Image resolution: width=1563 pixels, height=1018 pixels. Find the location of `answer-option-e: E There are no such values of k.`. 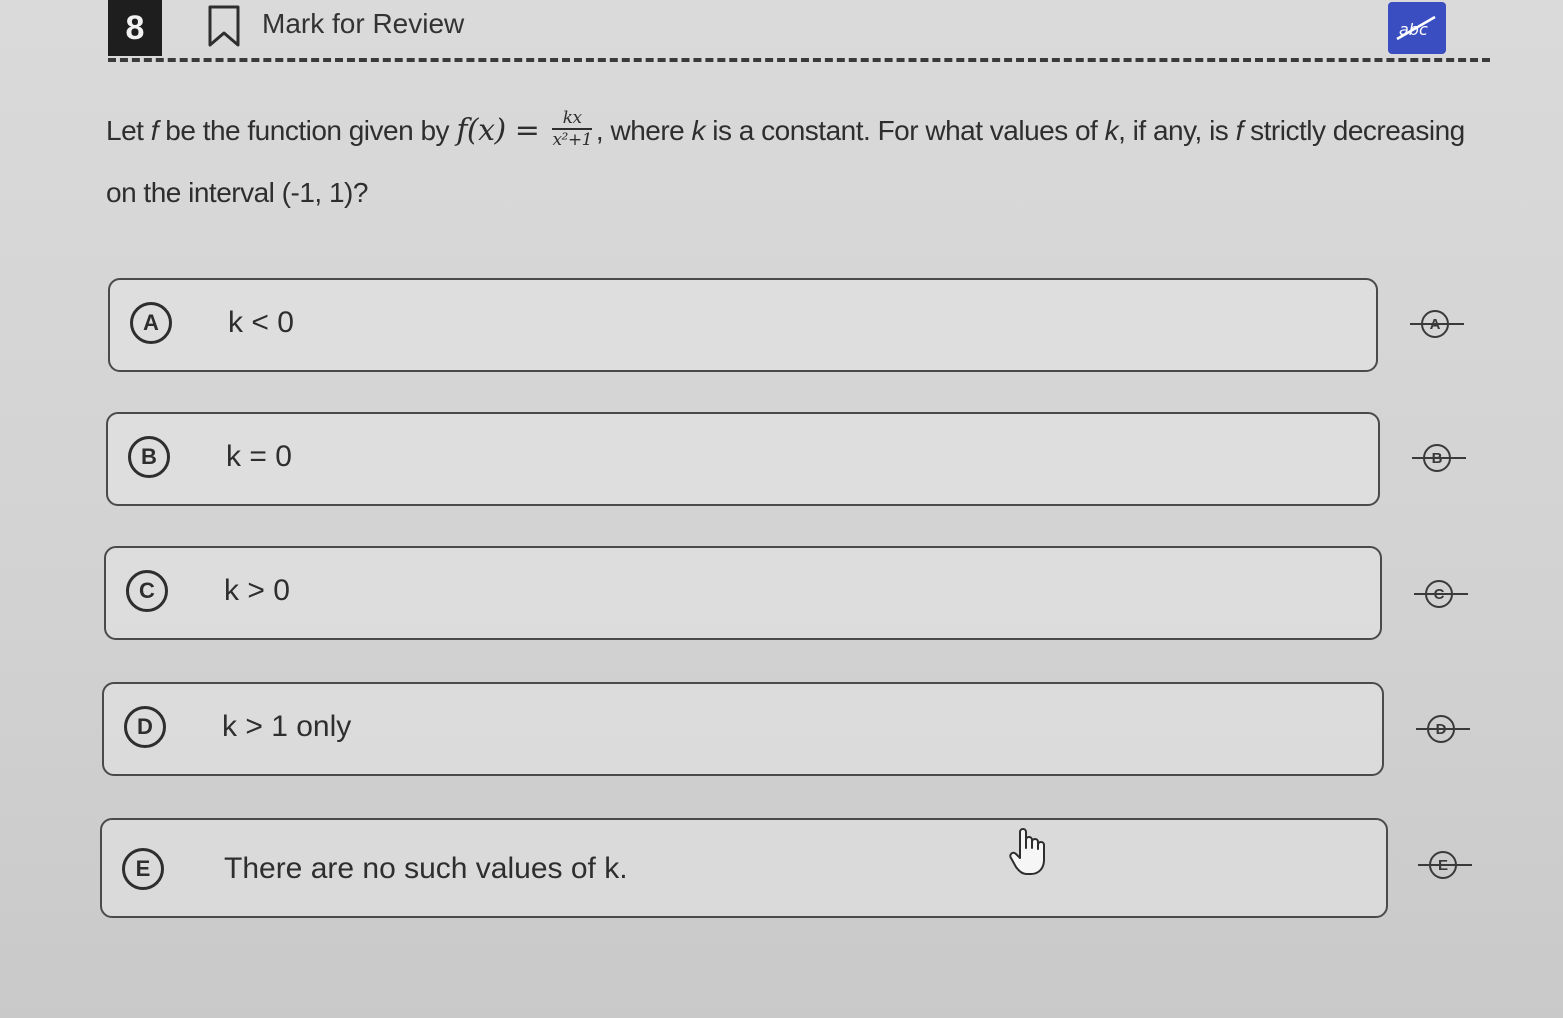

answer-option-e: E There are no such values of k. is located at coordinates (744, 868).